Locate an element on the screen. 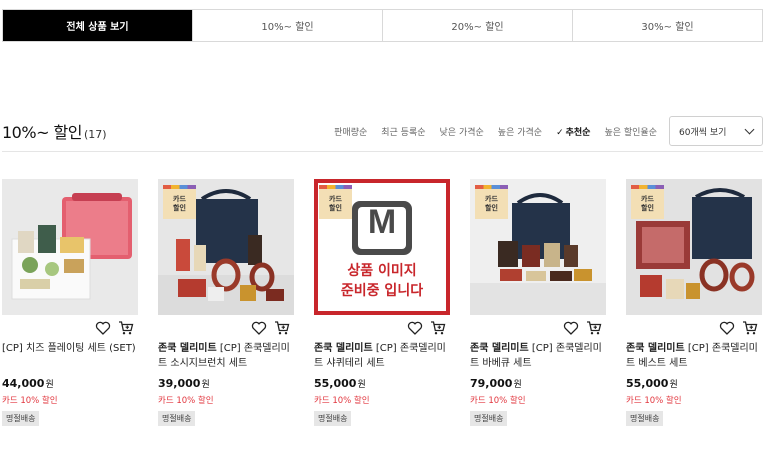 Image resolution: width=769 pixels, height=454 pixels. result-count: (17) is located at coordinates (95, 134).